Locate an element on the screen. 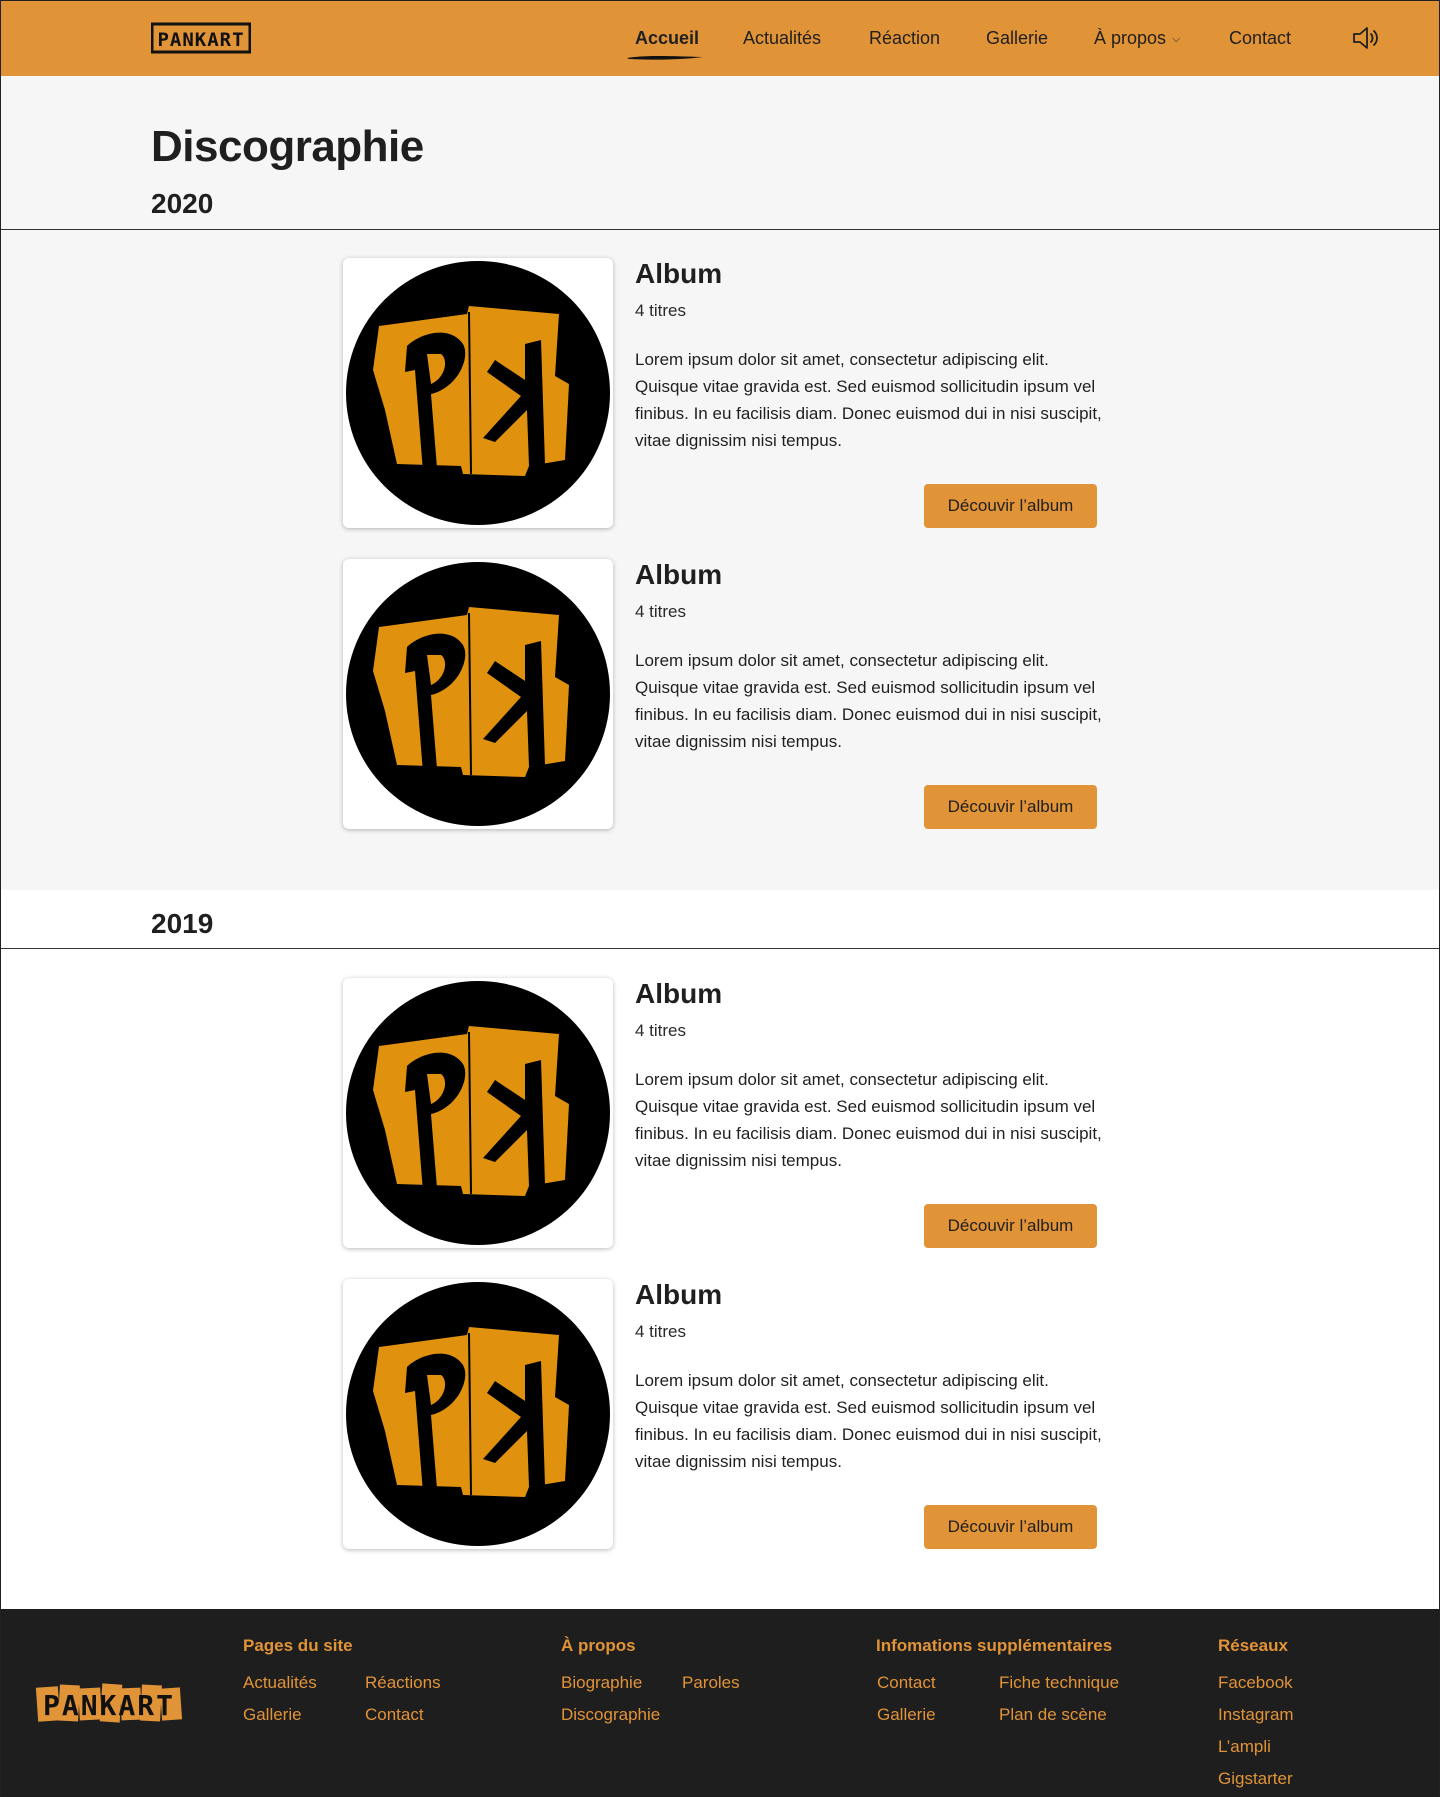 The height and width of the screenshot is (1797, 1440). footer-heading-reseaux: Réseaux is located at coordinates (1253, 1645).